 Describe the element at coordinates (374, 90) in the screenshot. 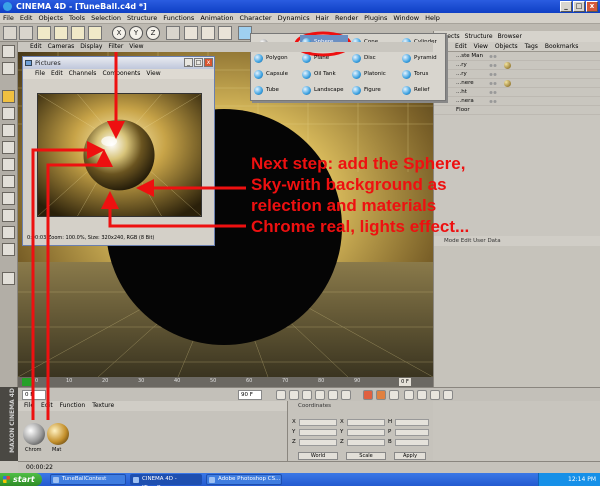

I see `primitive-figure-item: Figure` at that location.